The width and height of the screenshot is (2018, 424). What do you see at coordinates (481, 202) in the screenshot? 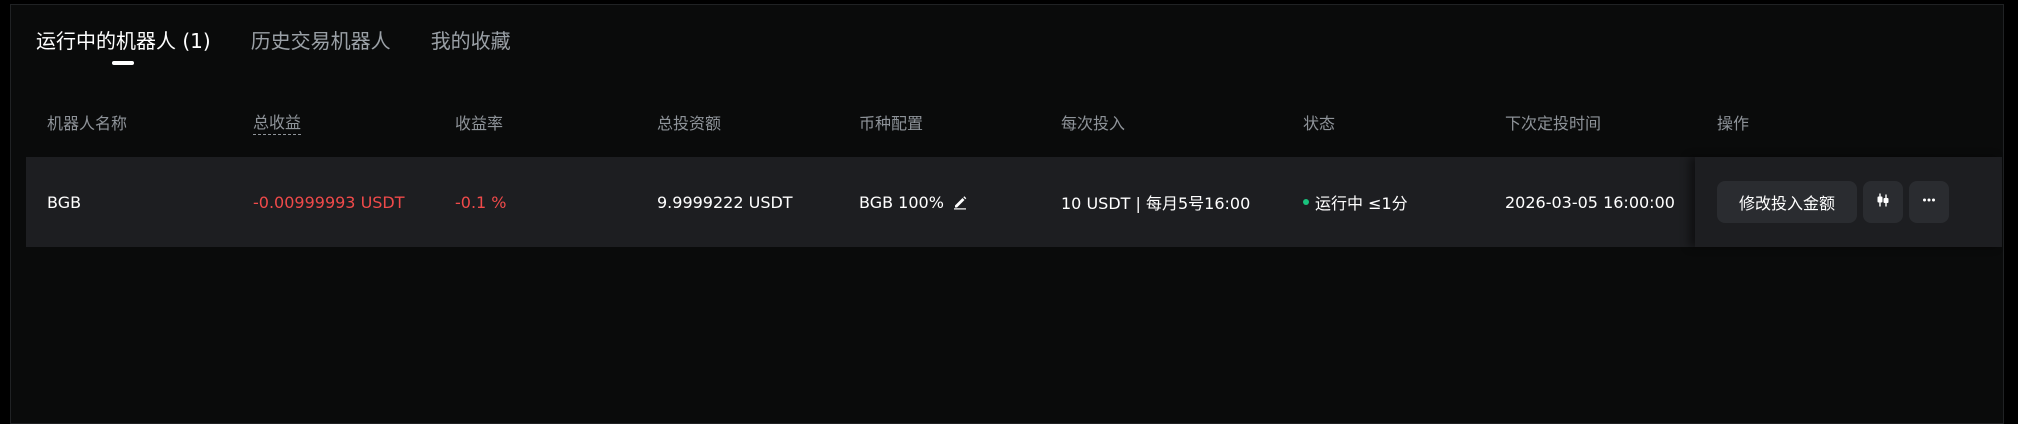
I see `cell-profit-rate: -0.1 %` at bounding box center [481, 202].